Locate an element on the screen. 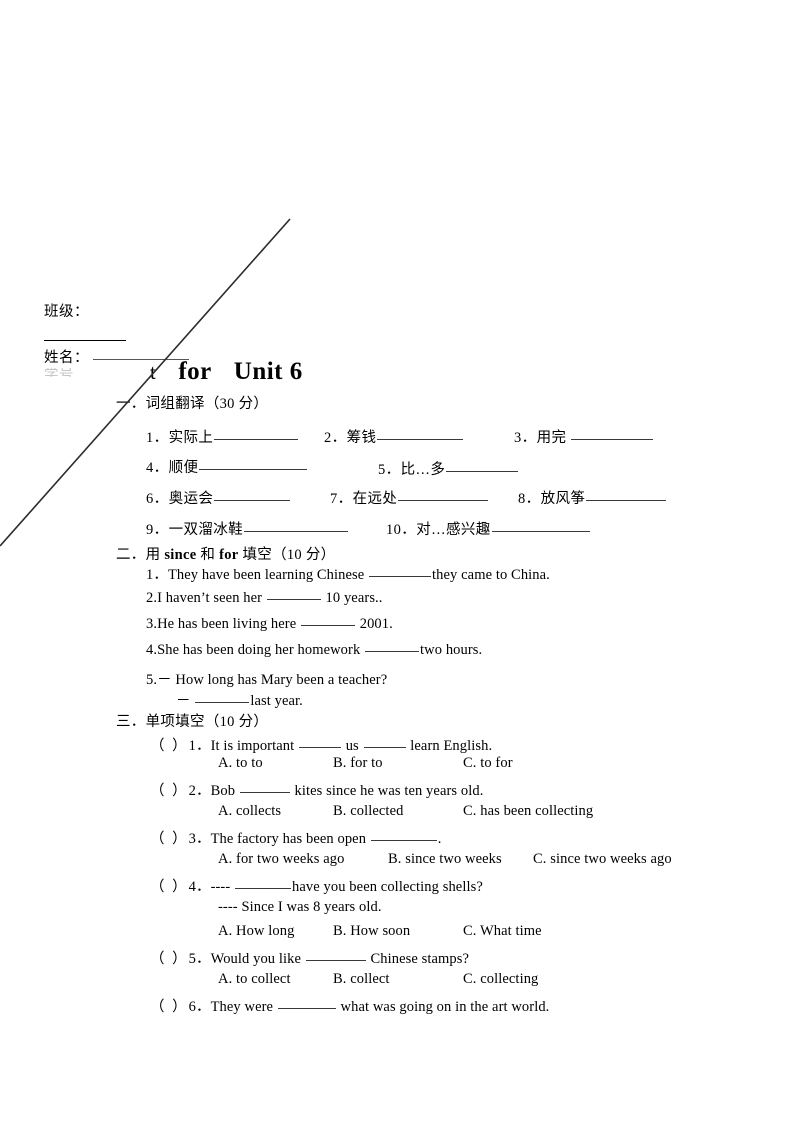 Image resolution: width=800 pixels, height=1132 pixels. phrase-item-7-text: 在远处 is located at coordinates (375, 499).